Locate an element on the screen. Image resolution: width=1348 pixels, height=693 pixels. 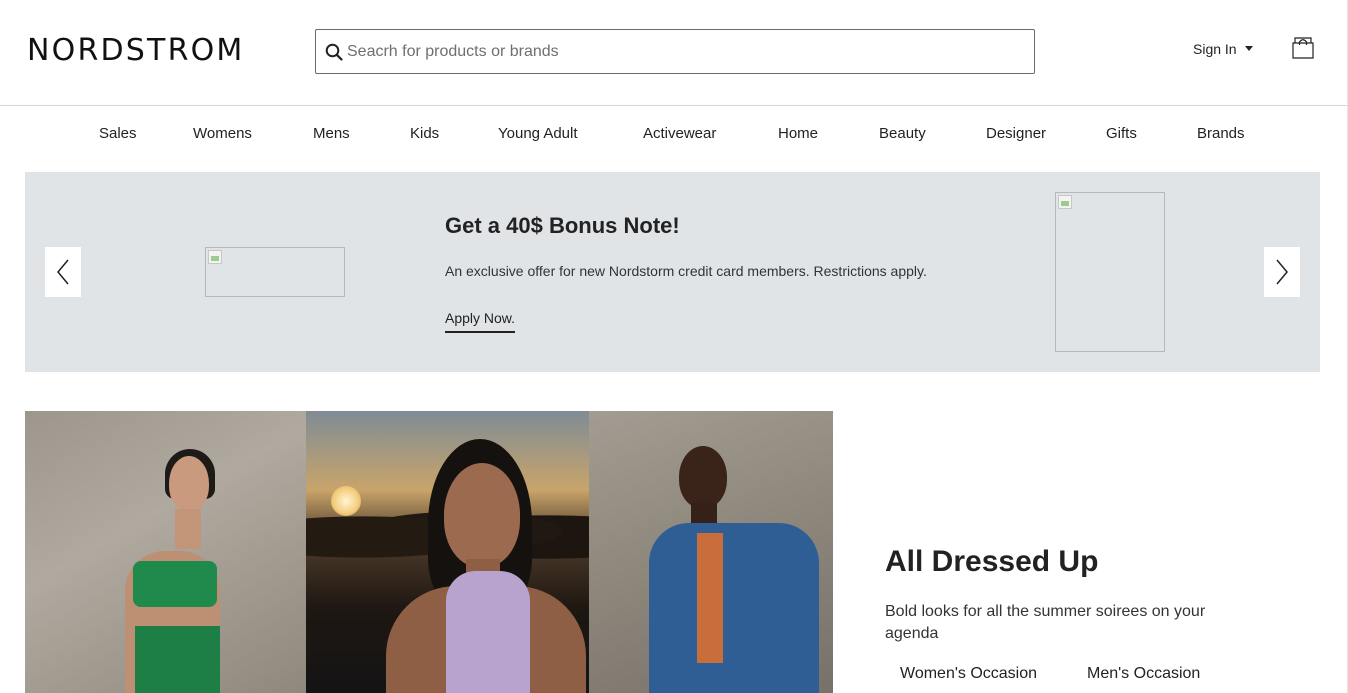
chevron-left-icon is located at coordinates (63, 272).